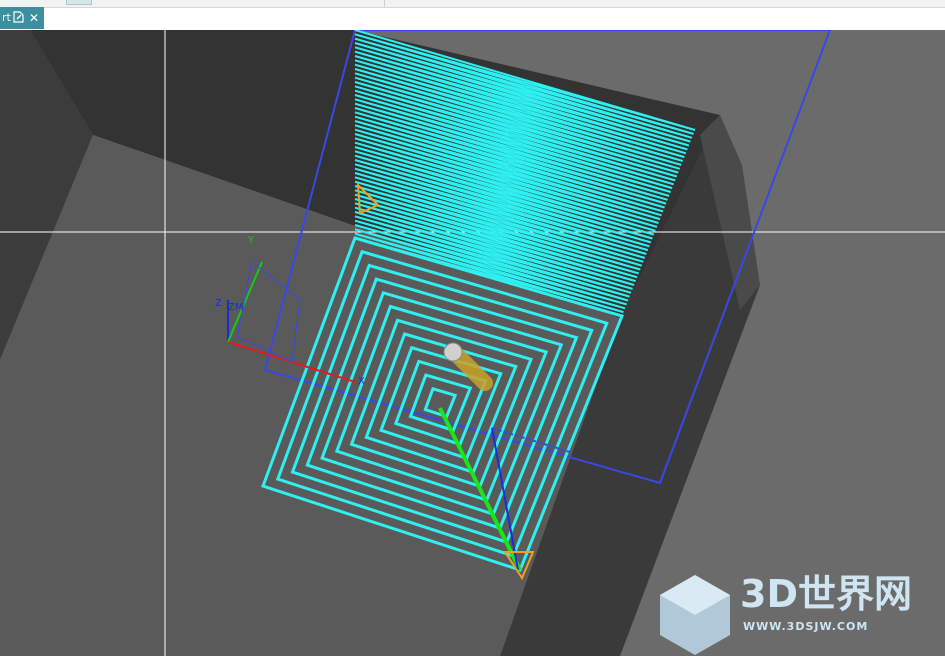 The height and width of the screenshot is (656, 945). Describe the element at coordinates (361, 381) in the screenshot. I see `x-axis-label: X` at that location.